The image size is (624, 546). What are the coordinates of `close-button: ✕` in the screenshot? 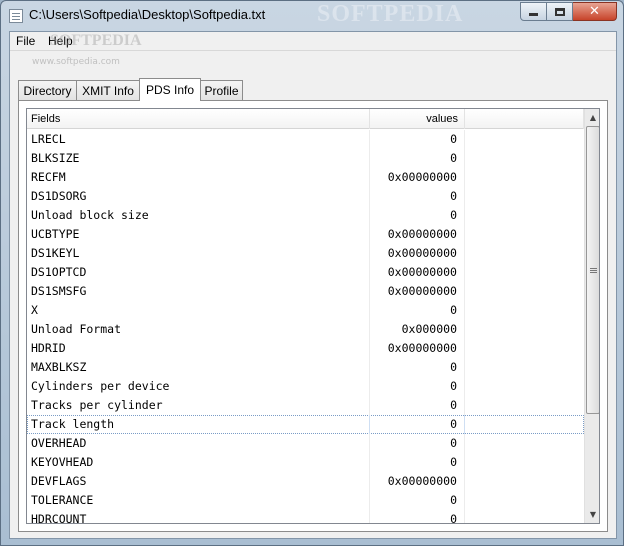 It's located at (595, 11).